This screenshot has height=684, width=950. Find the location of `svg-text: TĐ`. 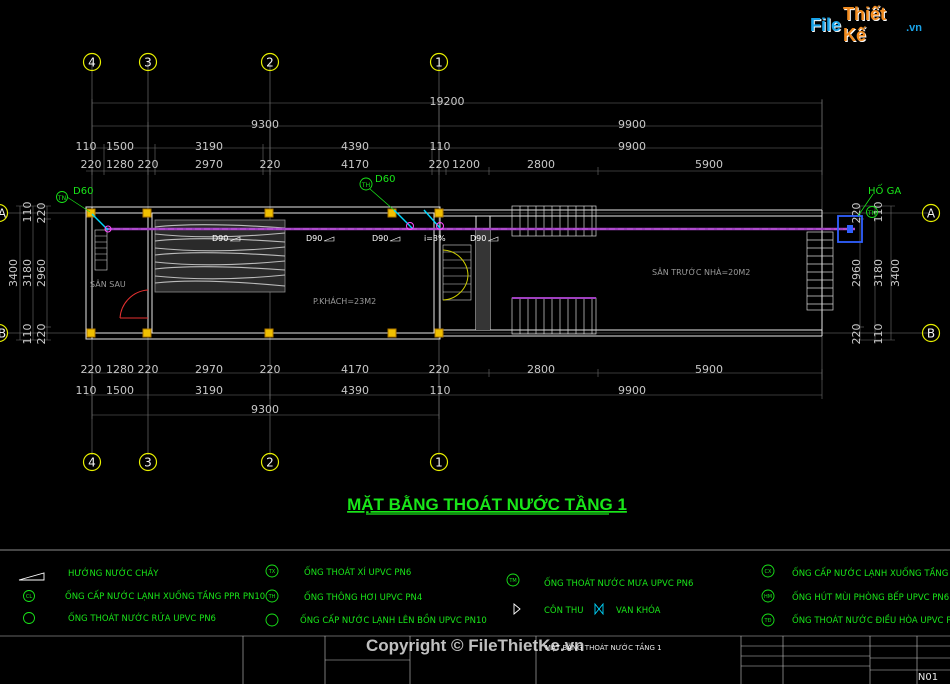

svg-text: TĐ is located at coordinates (768, 621).